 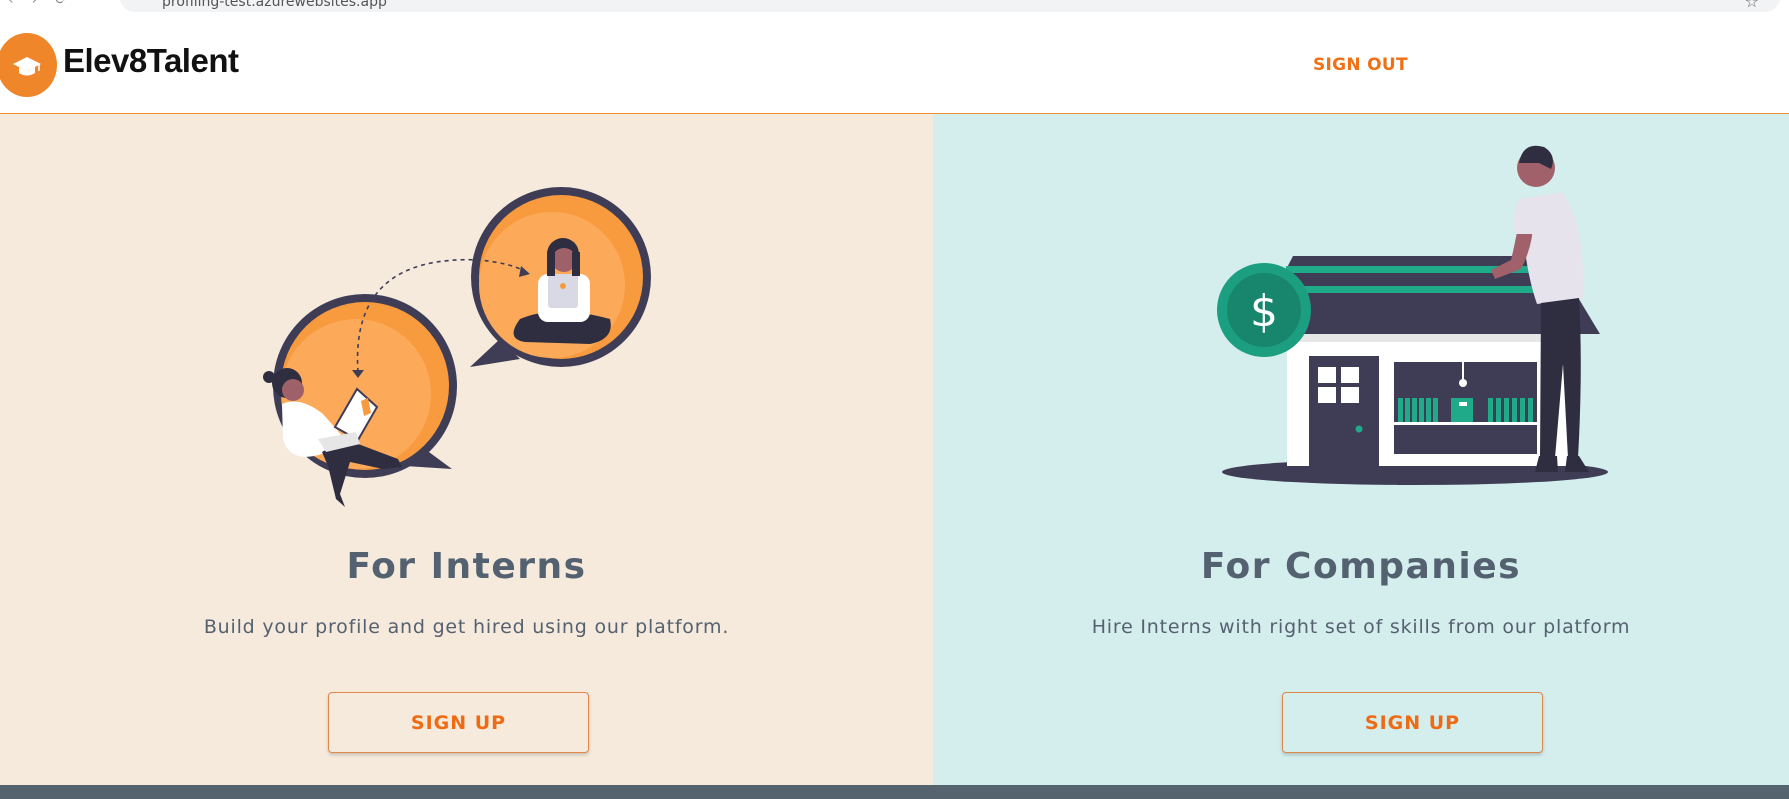 I want to click on browser-address-bar: ‹›⟳ profiling-test.azurewebsites.app ☆, so click(x=894, y=8).